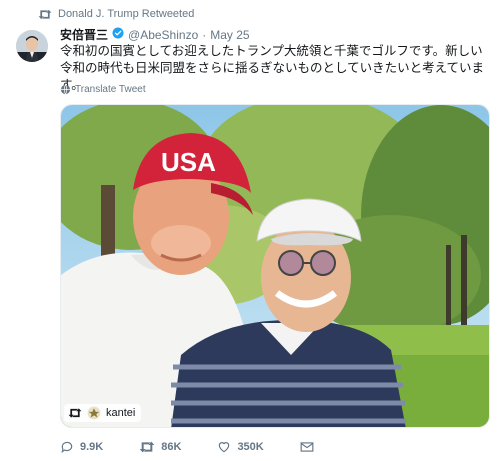 This screenshot has height=461, width=500. I want to click on retweet-button: 86K, so click(160, 447).